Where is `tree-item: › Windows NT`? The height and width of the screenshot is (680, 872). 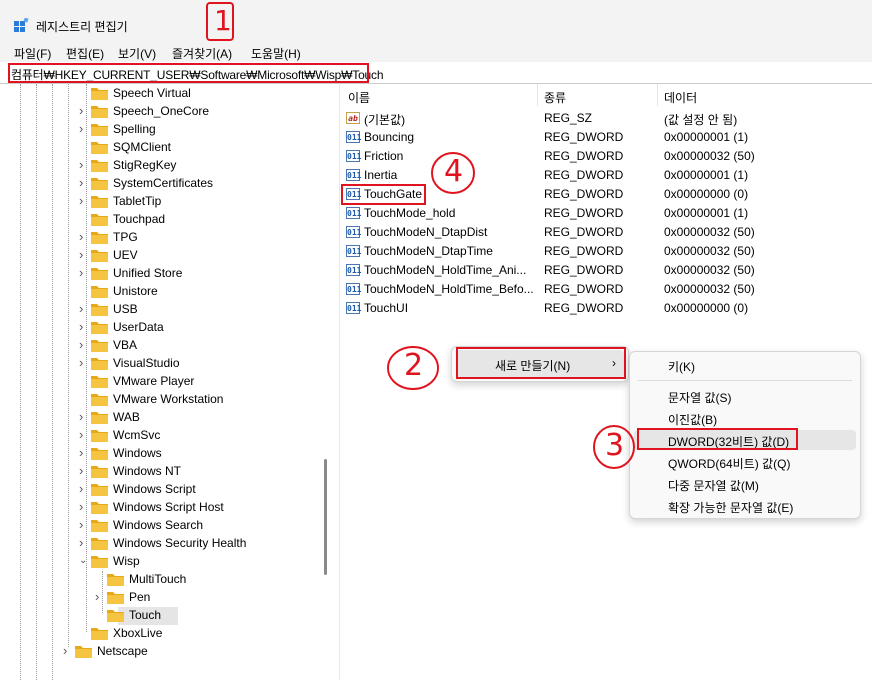
tree-item: › Windows NT is located at coordinates (160, 472).